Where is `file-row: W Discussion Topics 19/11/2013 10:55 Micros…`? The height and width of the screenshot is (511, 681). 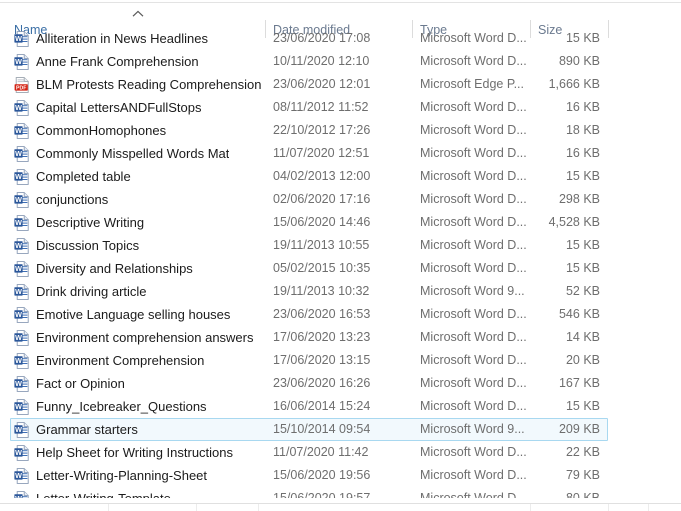 file-row: W Discussion Topics 19/11/2013 10:55 Micros… is located at coordinates (340, 245).